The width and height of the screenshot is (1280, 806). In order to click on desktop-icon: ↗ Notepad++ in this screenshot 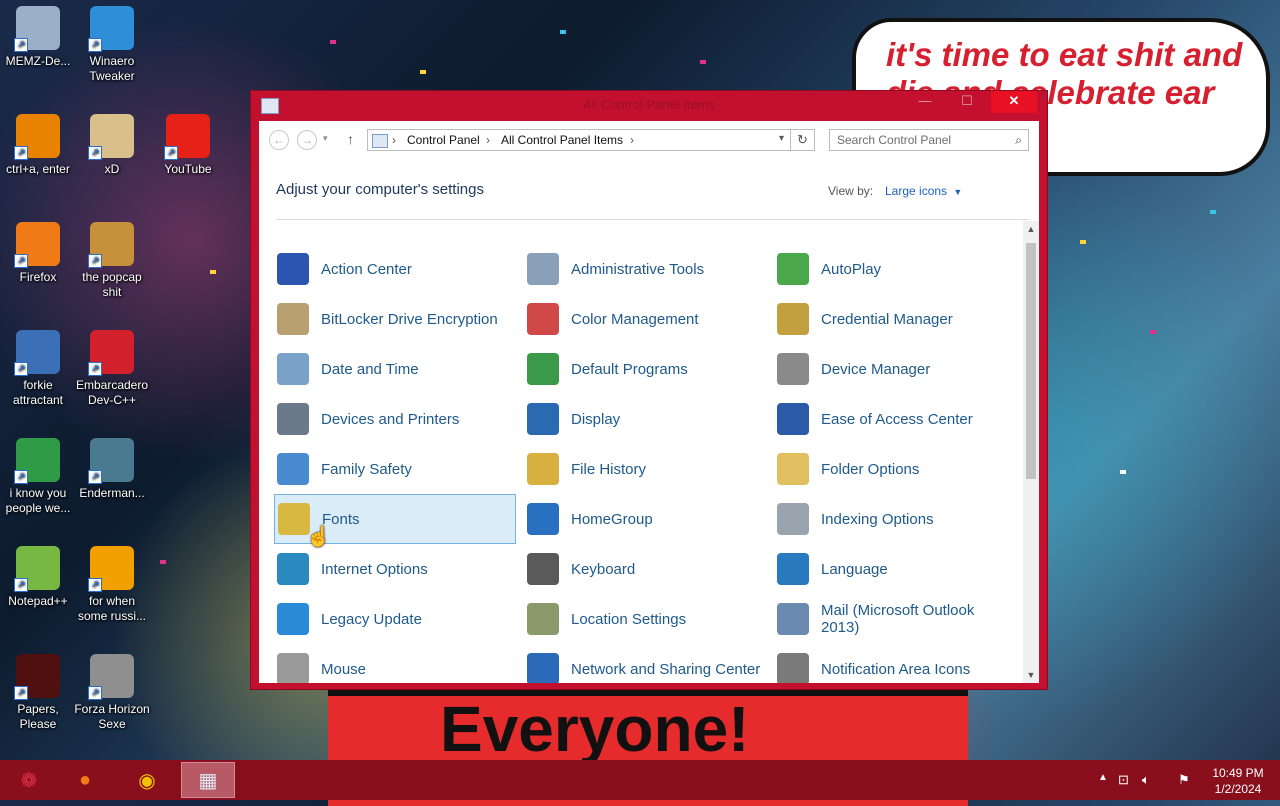, I will do `click(38, 577)`.